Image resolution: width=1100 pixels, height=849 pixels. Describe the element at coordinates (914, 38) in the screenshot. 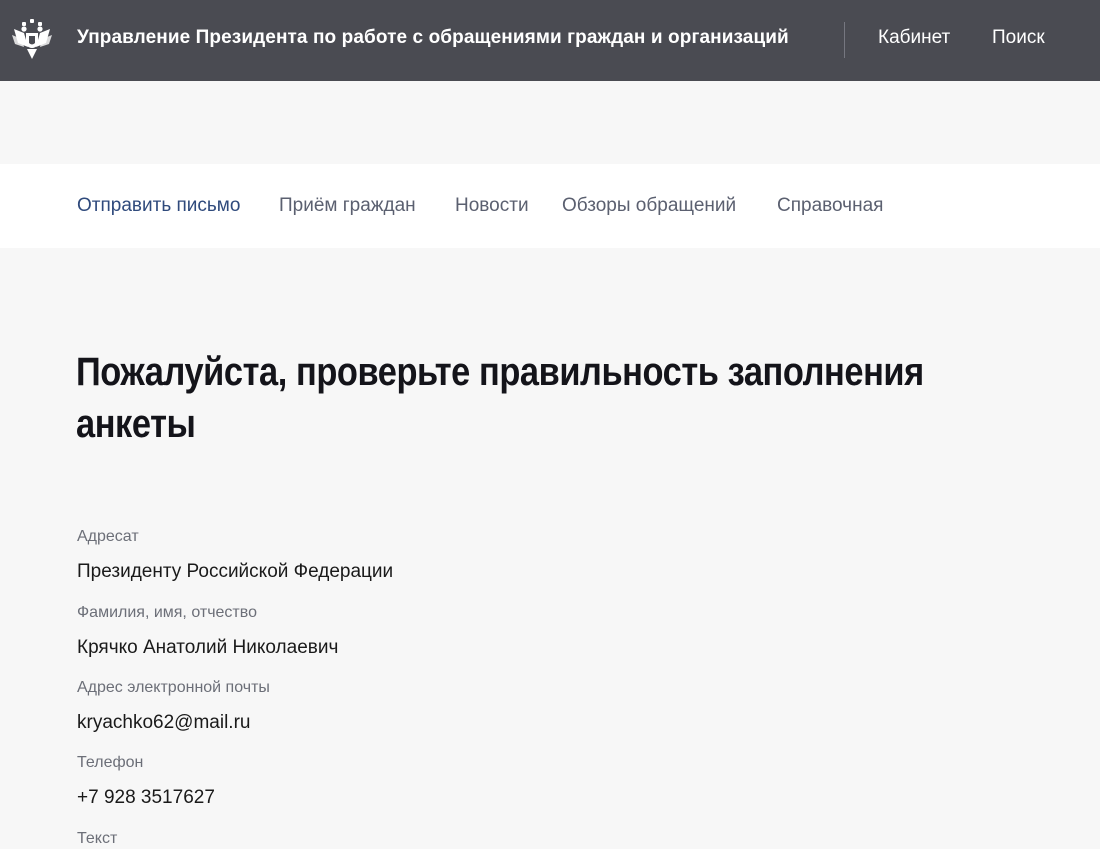

I see `cabinet-link: Кабинет` at that location.